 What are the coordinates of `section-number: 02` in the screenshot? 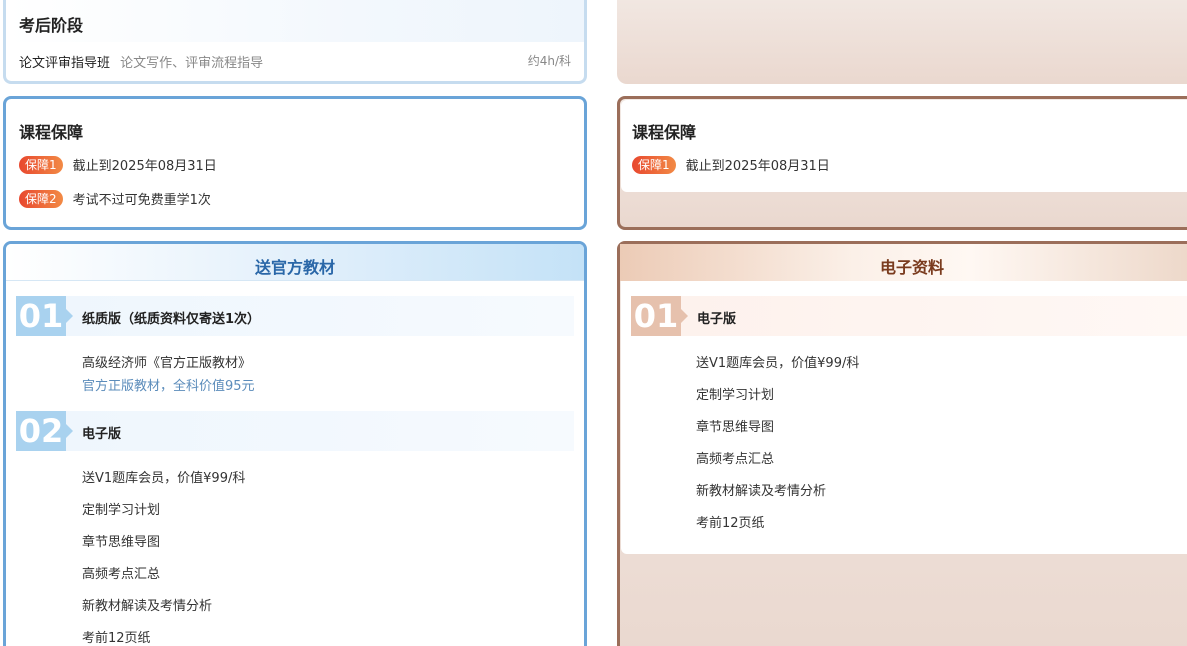 It's located at (44, 431).